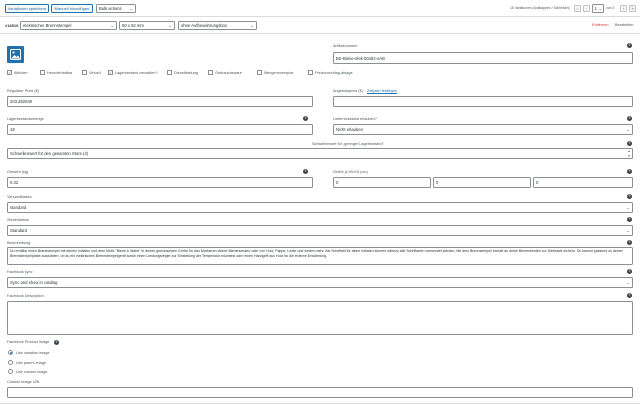 The image size is (640, 406). What do you see at coordinates (583, 182) in the screenshot?
I see `height-input: 0` at bounding box center [583, 182].